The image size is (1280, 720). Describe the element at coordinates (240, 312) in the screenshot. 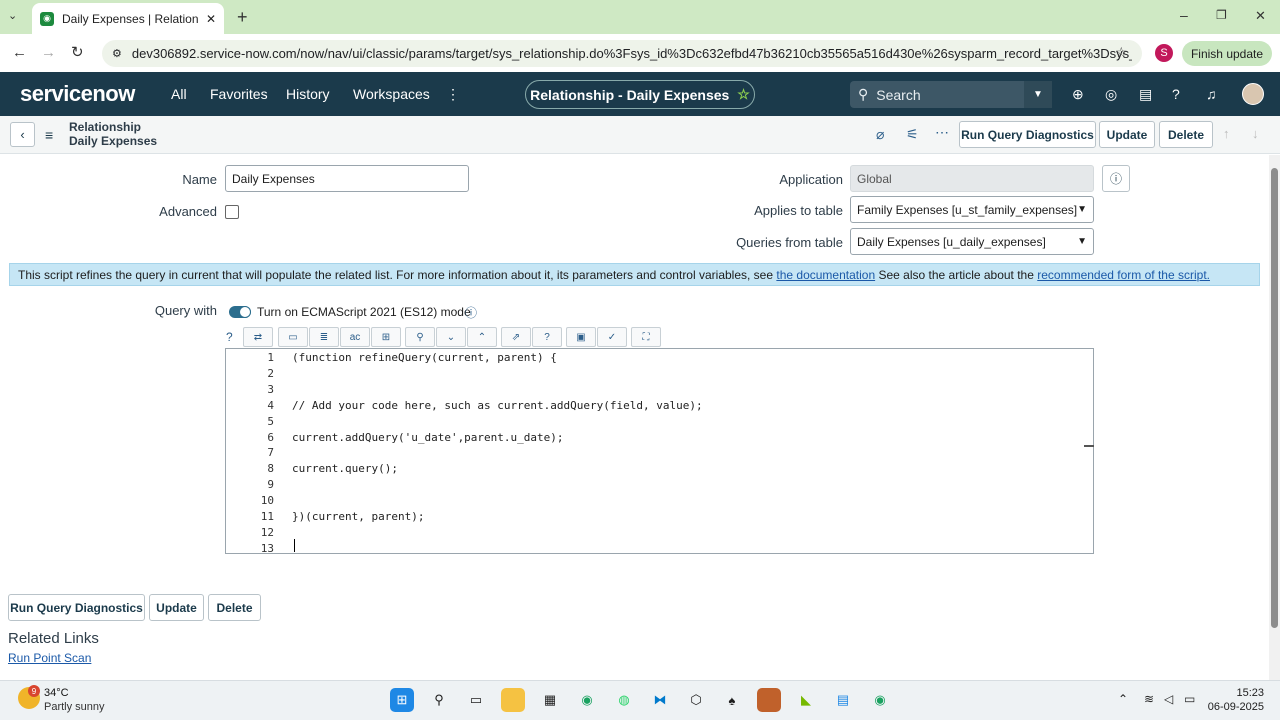

I see `ecma-toggle` at that location.